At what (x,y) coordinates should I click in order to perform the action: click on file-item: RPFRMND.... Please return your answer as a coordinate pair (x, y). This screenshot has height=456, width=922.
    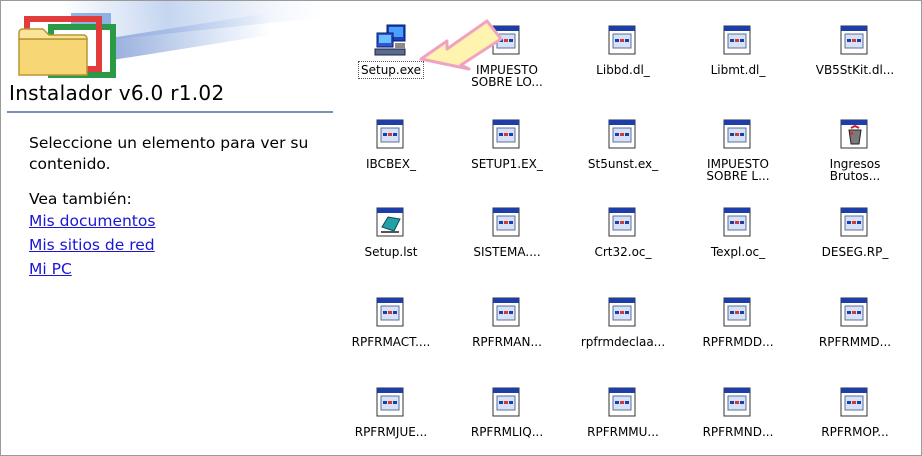
    Looking at the image, I should click on (738, 418).